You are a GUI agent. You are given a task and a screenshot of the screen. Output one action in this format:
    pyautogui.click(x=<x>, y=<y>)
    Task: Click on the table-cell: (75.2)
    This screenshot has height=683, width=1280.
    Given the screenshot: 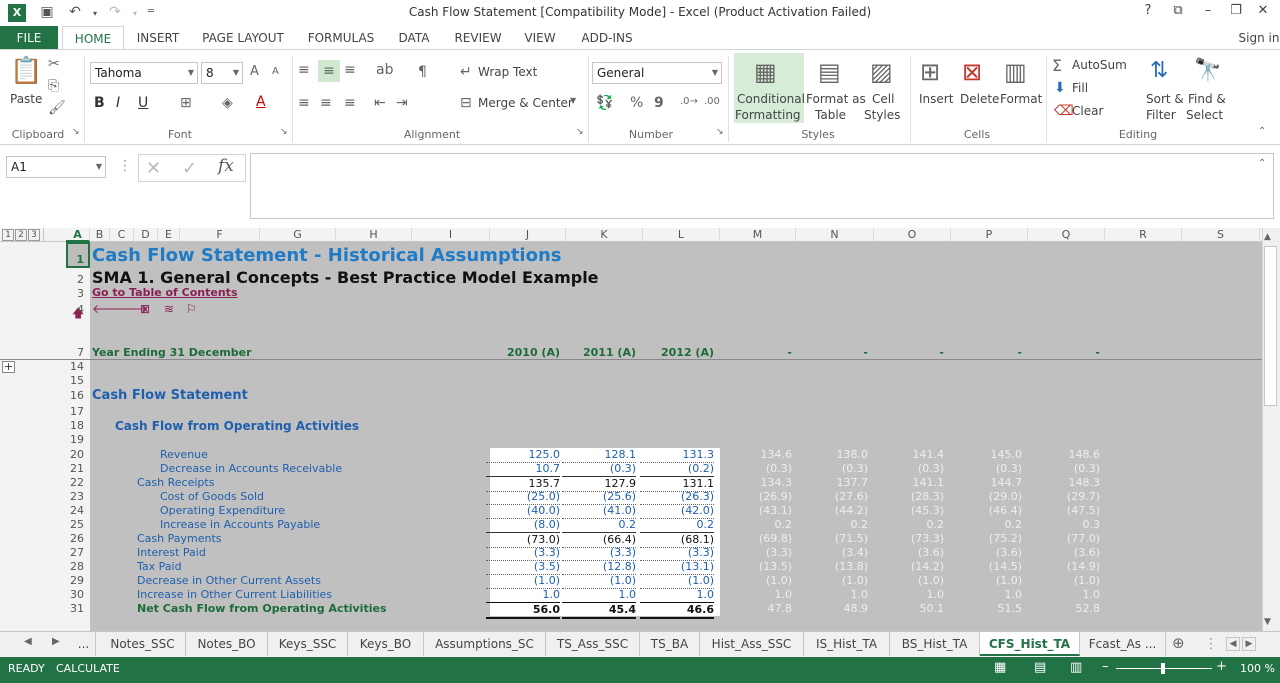 What is the action you would take?
    pyautogui.click(x=985, y=539)
    